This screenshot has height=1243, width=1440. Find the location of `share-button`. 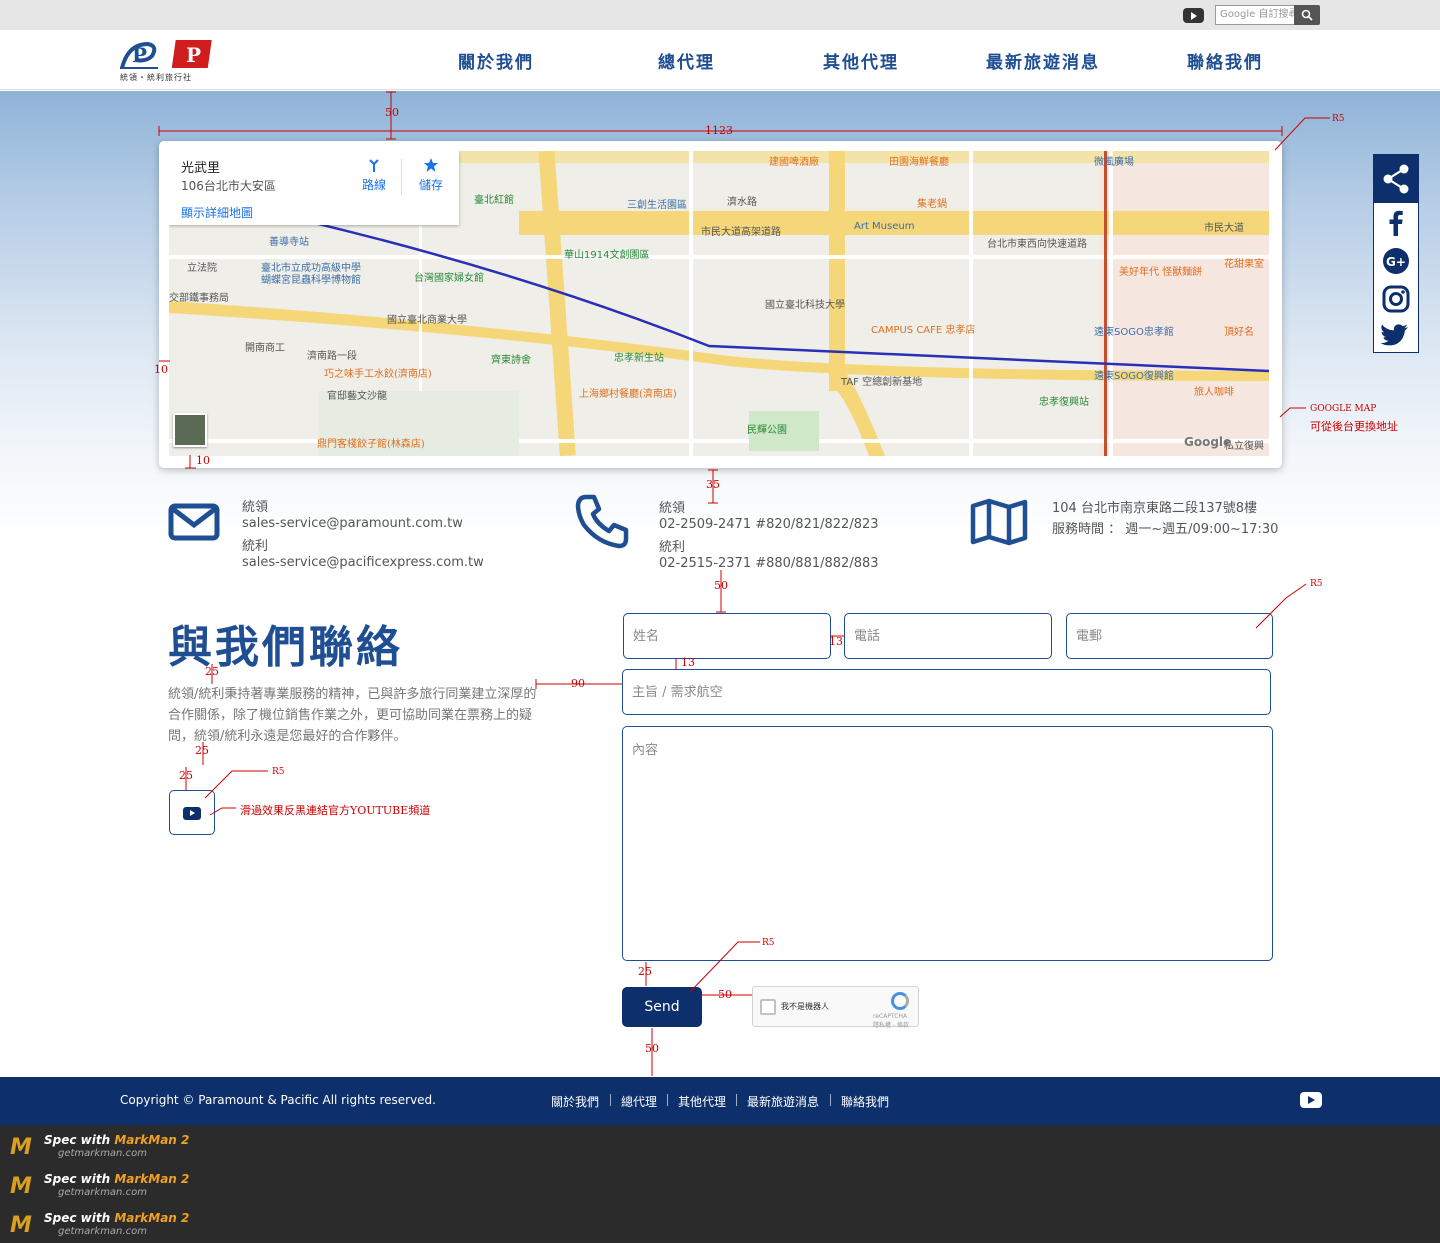

share-button is located at coordinates (1396, 179).